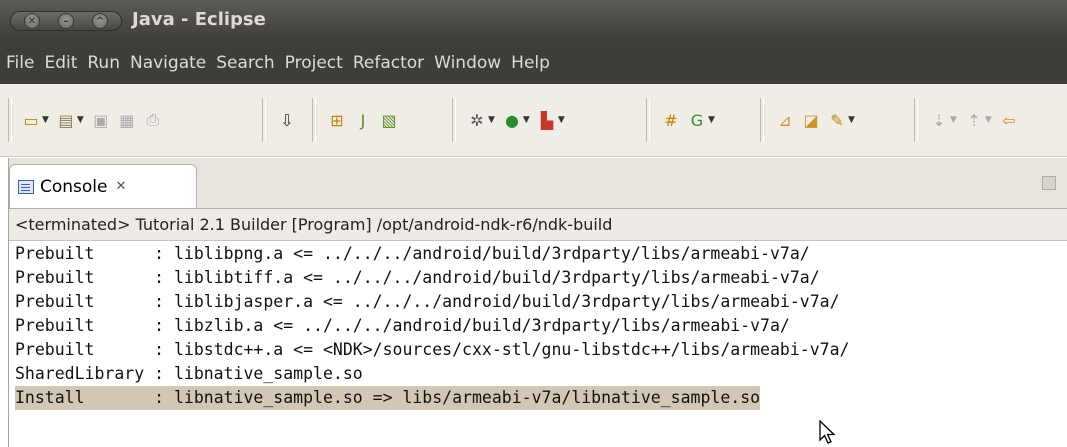  I want to click on tab-console: Console ✕, so click(103, 186).